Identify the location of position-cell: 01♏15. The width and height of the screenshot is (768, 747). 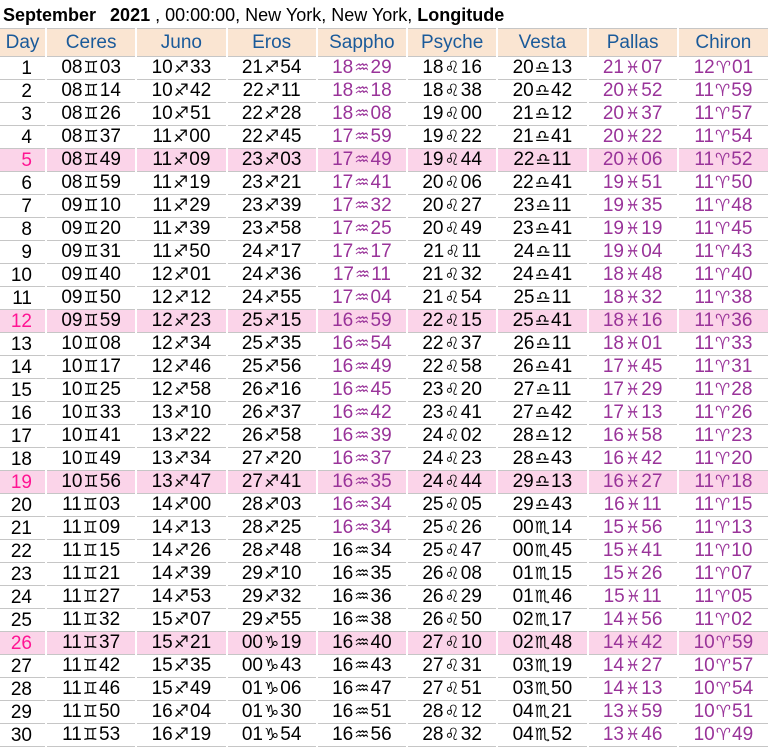
(542, 574).